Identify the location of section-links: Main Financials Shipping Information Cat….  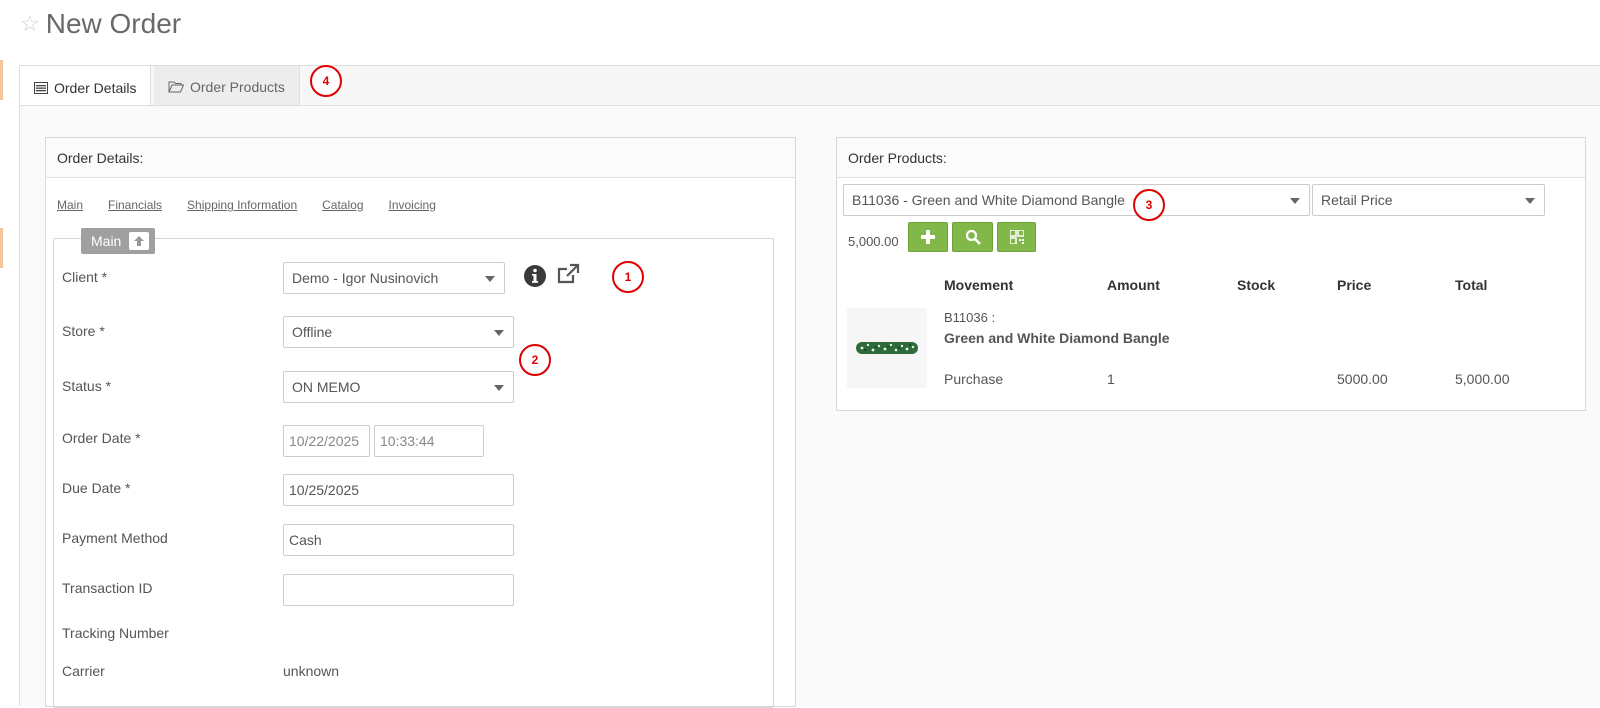
(246, 205).